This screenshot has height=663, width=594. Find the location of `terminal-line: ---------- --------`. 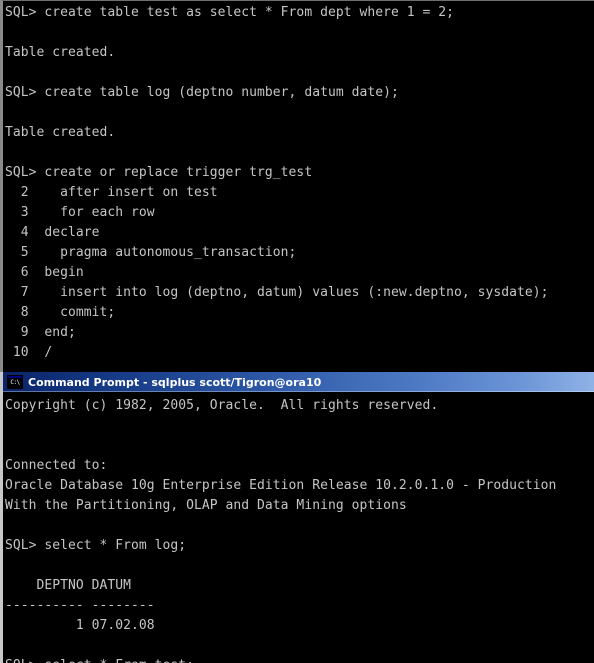

terminal-line: ---------- -------- is located at coordinates (80, 605).